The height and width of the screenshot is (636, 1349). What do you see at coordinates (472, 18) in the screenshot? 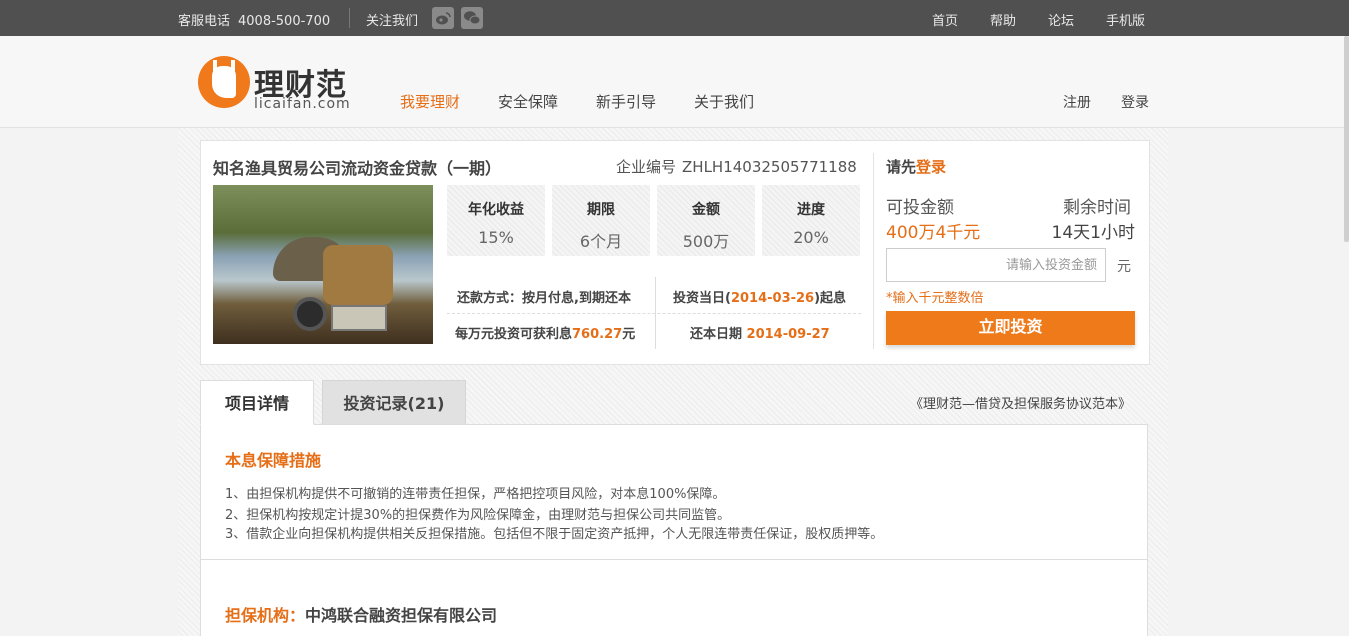
I see `wechat-icon` at bounding box center [472, 18].